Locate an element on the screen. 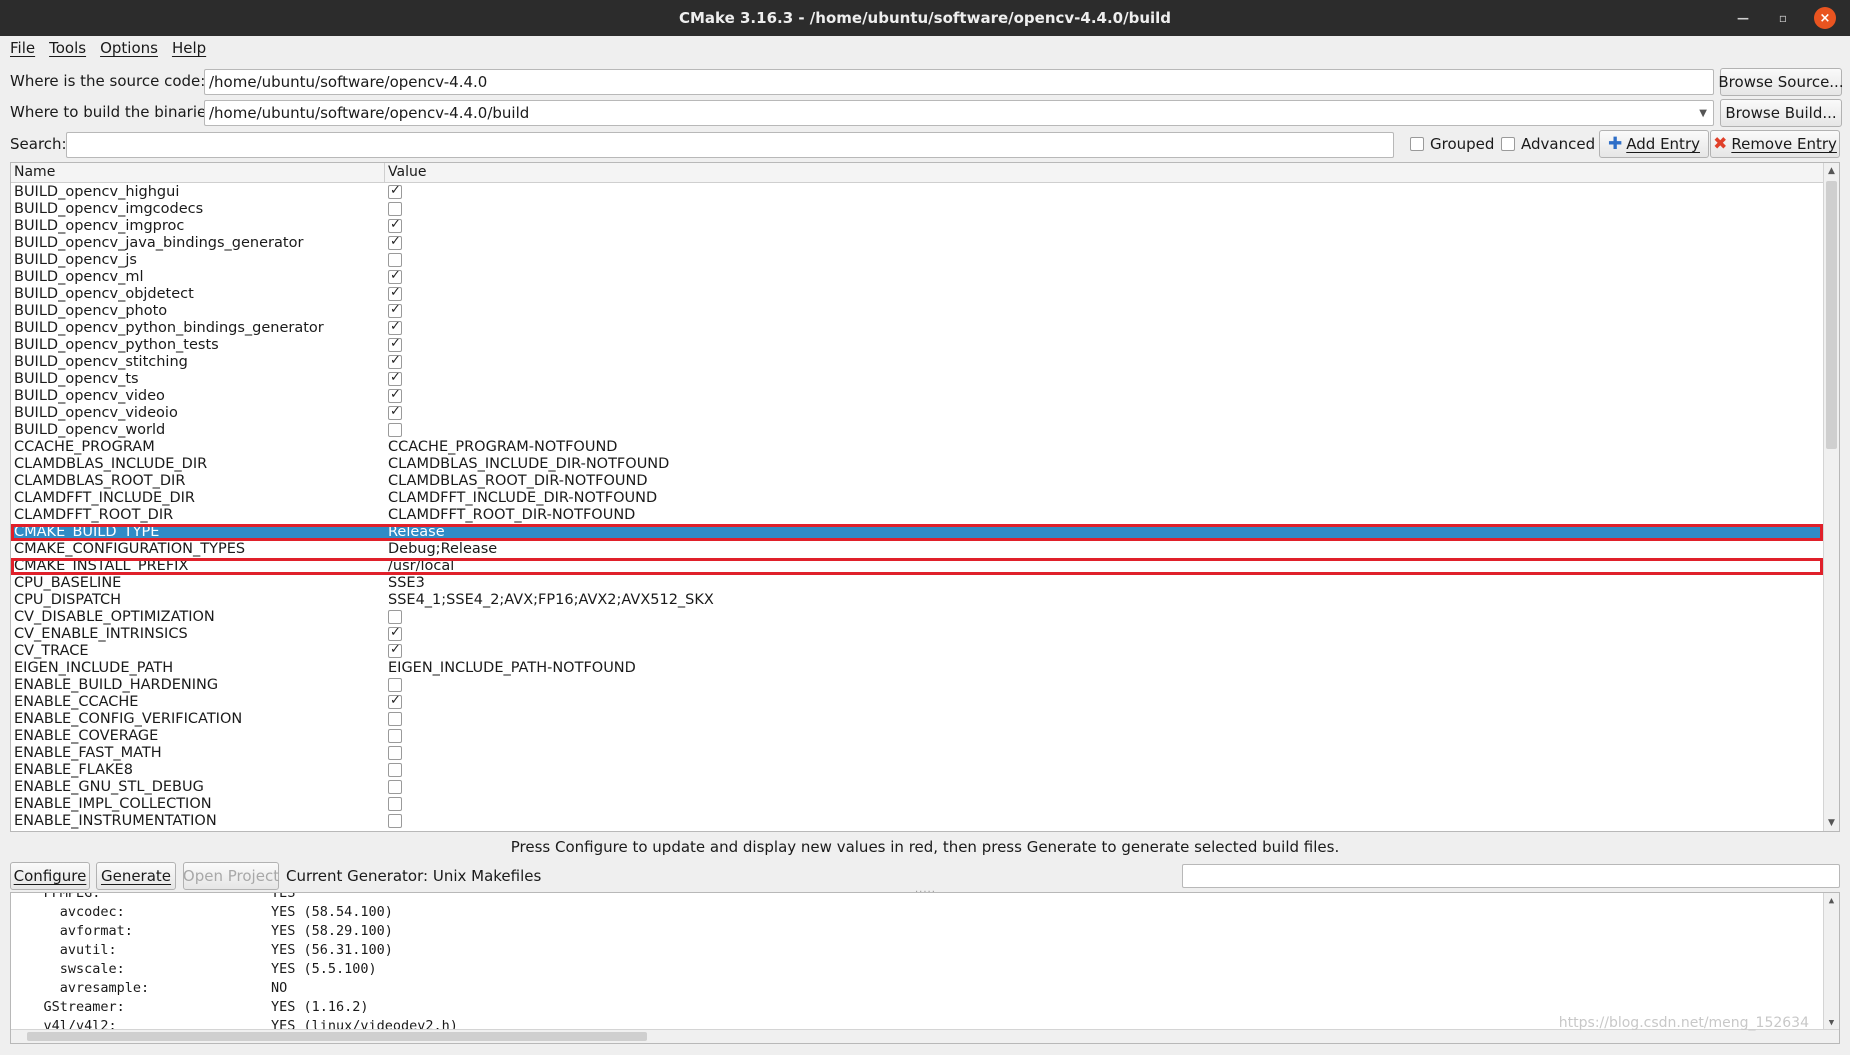 The width and height of the screenshot is (1850, 1055). table-row: ENABLE_INSTRUMENTATION is located at coordinates (917, 821).